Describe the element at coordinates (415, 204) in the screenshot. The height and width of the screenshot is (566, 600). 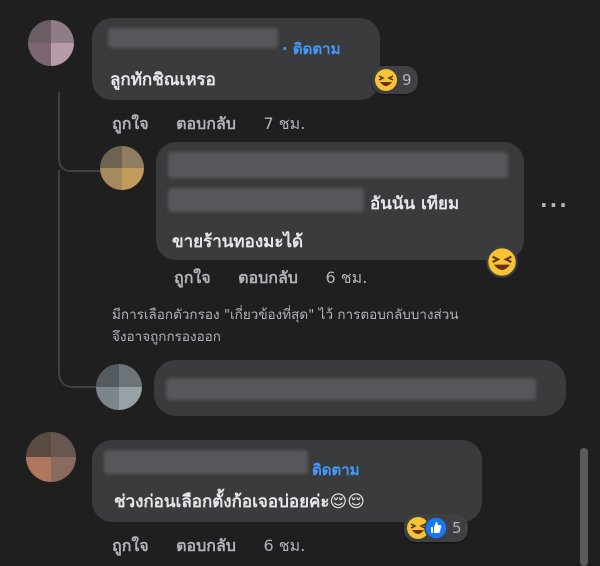
I see `comment-text-line1: อันนัน เทียม` at that location.